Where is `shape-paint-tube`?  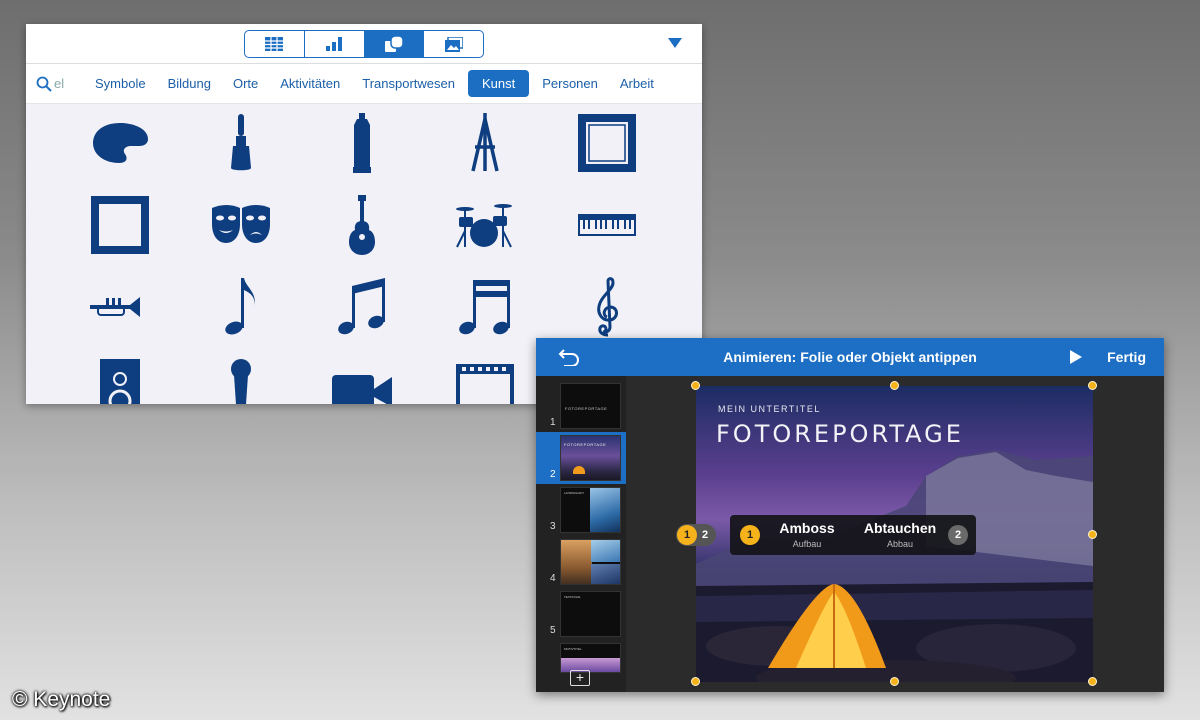 shape-paint-tube is located at coordinates (362, 143).